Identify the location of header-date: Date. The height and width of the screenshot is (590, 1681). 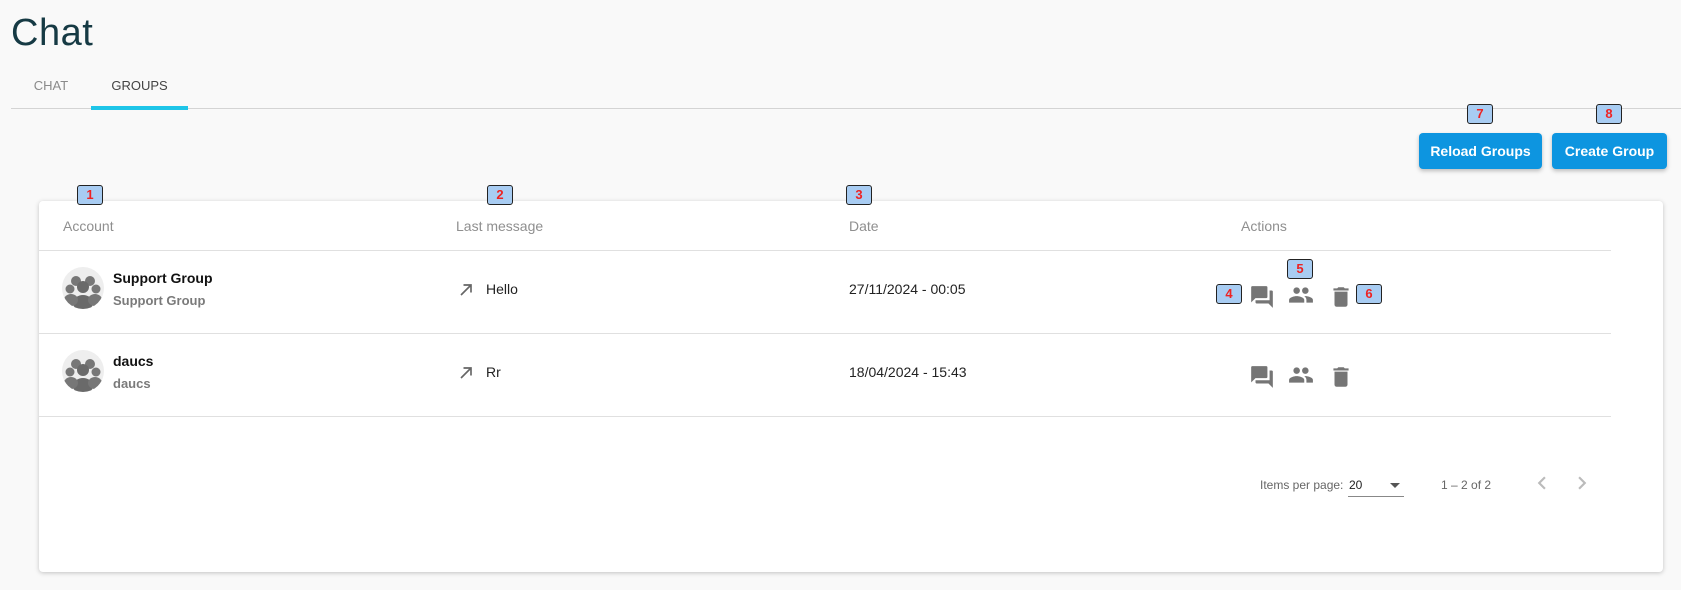
(864, 226).